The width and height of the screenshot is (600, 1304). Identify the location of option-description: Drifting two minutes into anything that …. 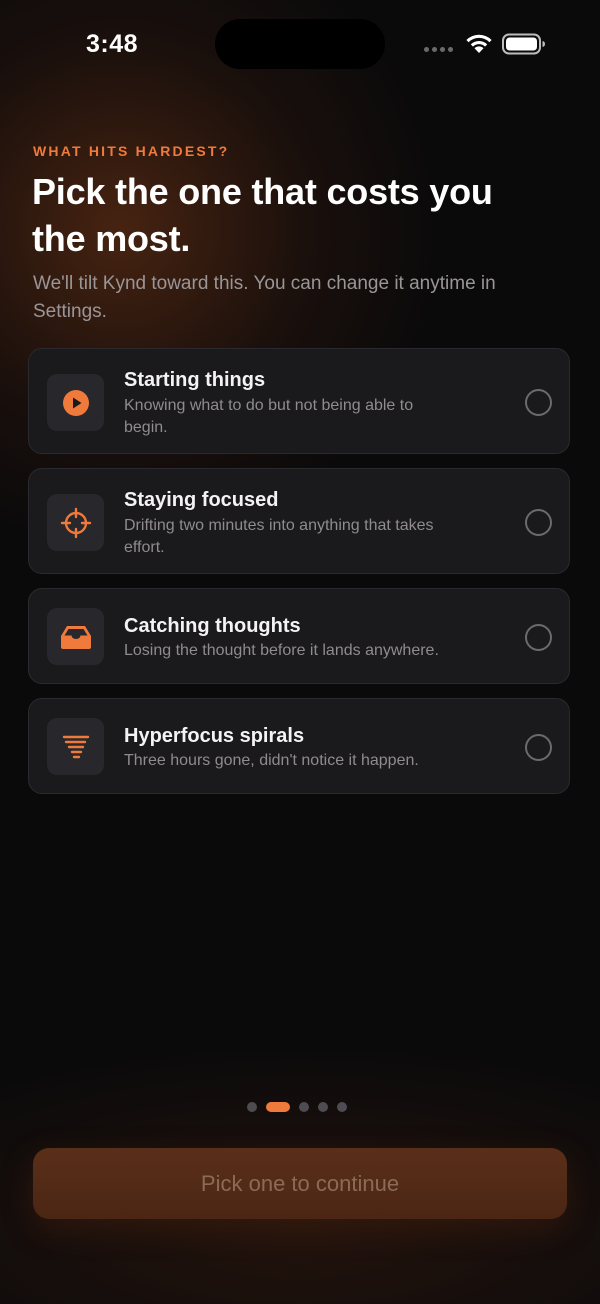
(279, 536).